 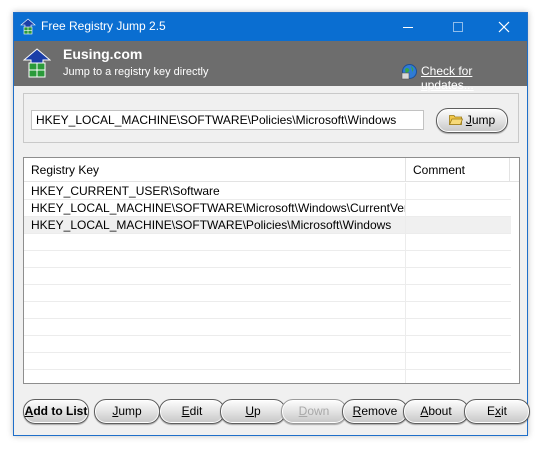 I want to click on btn-label: dd to List, so click(x=60, y=411).